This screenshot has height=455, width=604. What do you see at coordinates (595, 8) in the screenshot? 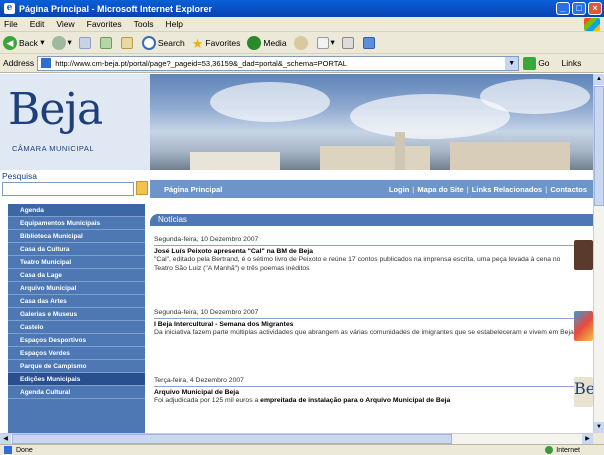
I see `close-button: ×` at bounding box center [595, 8].